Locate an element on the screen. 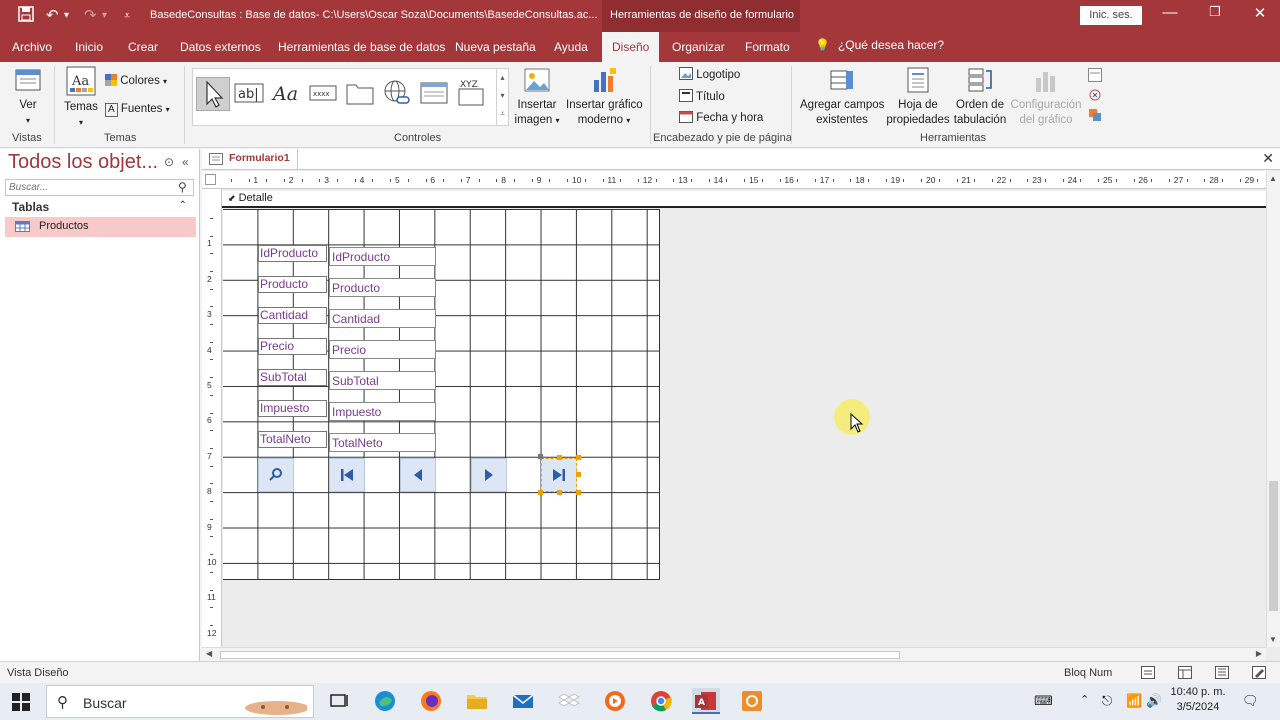  firefox-icon is located at coordinates (431, 701).